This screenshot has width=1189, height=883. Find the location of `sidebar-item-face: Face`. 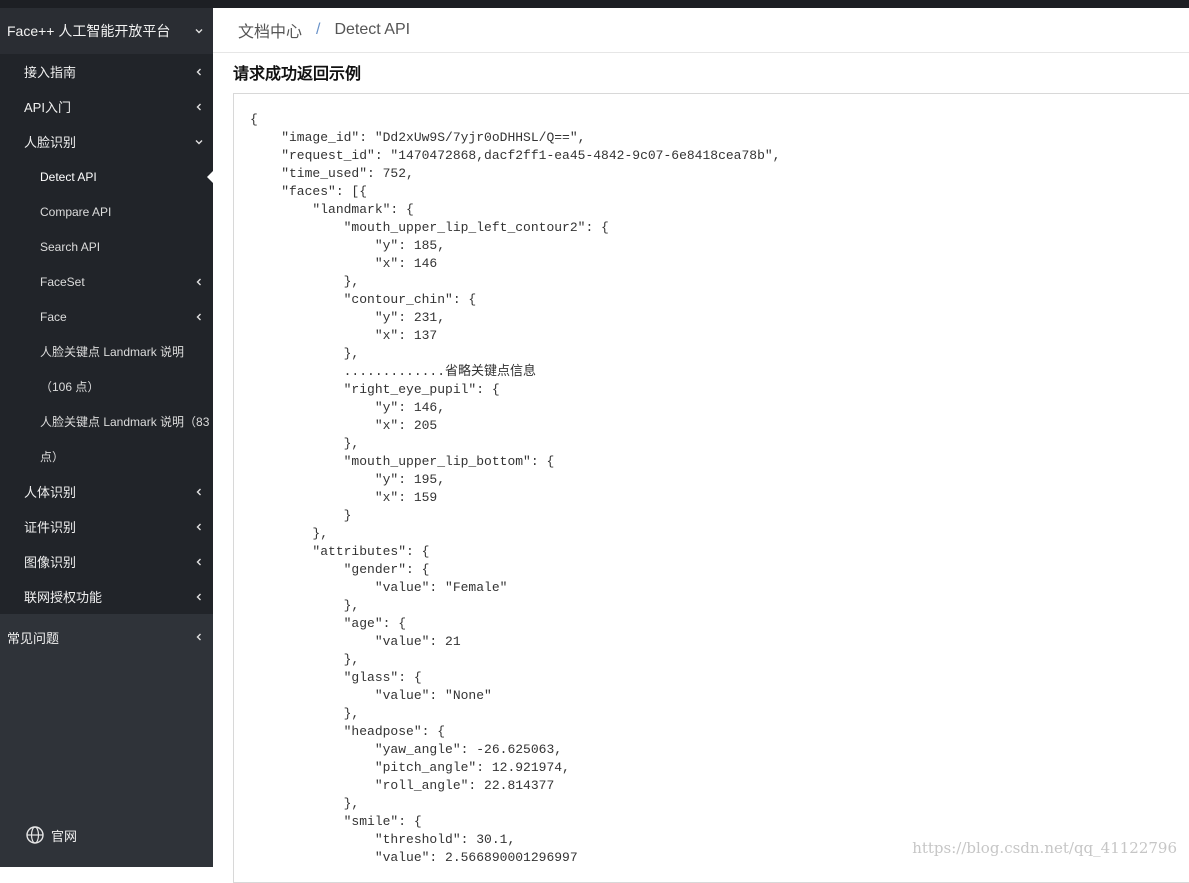

sidebar-item-face: Face is located at coordinates (106, 316).